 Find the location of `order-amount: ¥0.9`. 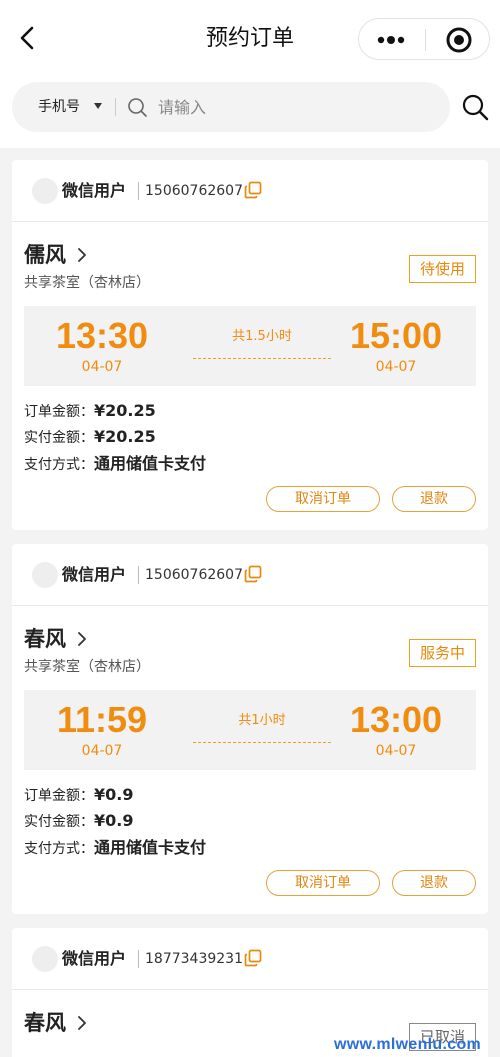

order-amount: ¥0.9 is located at coordinates (114, 794).